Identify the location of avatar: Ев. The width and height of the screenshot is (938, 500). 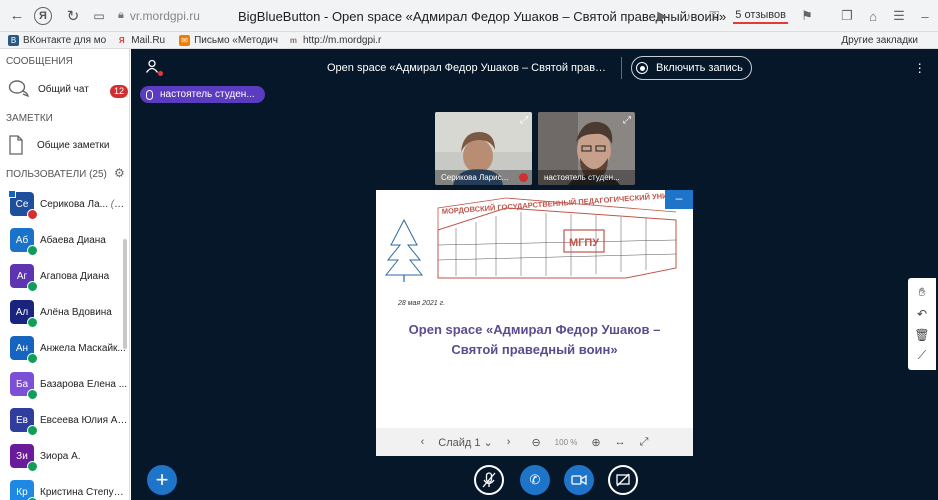
(24, 422).